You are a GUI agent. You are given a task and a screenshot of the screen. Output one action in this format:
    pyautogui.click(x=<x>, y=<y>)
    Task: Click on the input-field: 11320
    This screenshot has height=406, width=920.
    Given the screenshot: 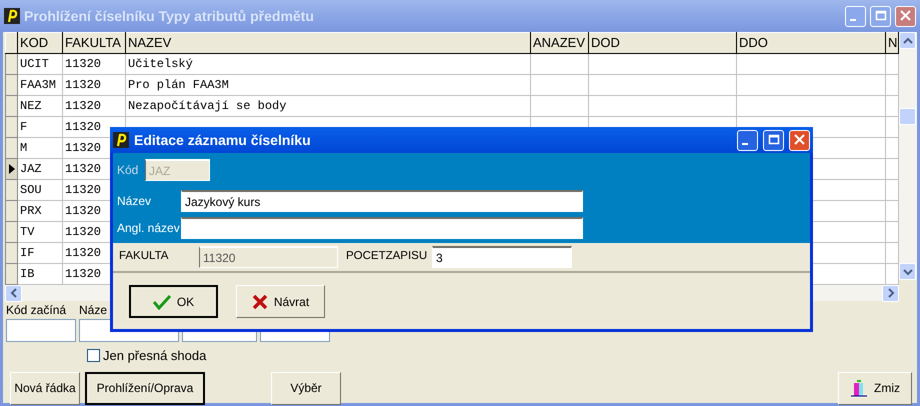 What is the action you would take?
    pyautogui.click(x=268, y=257)
    